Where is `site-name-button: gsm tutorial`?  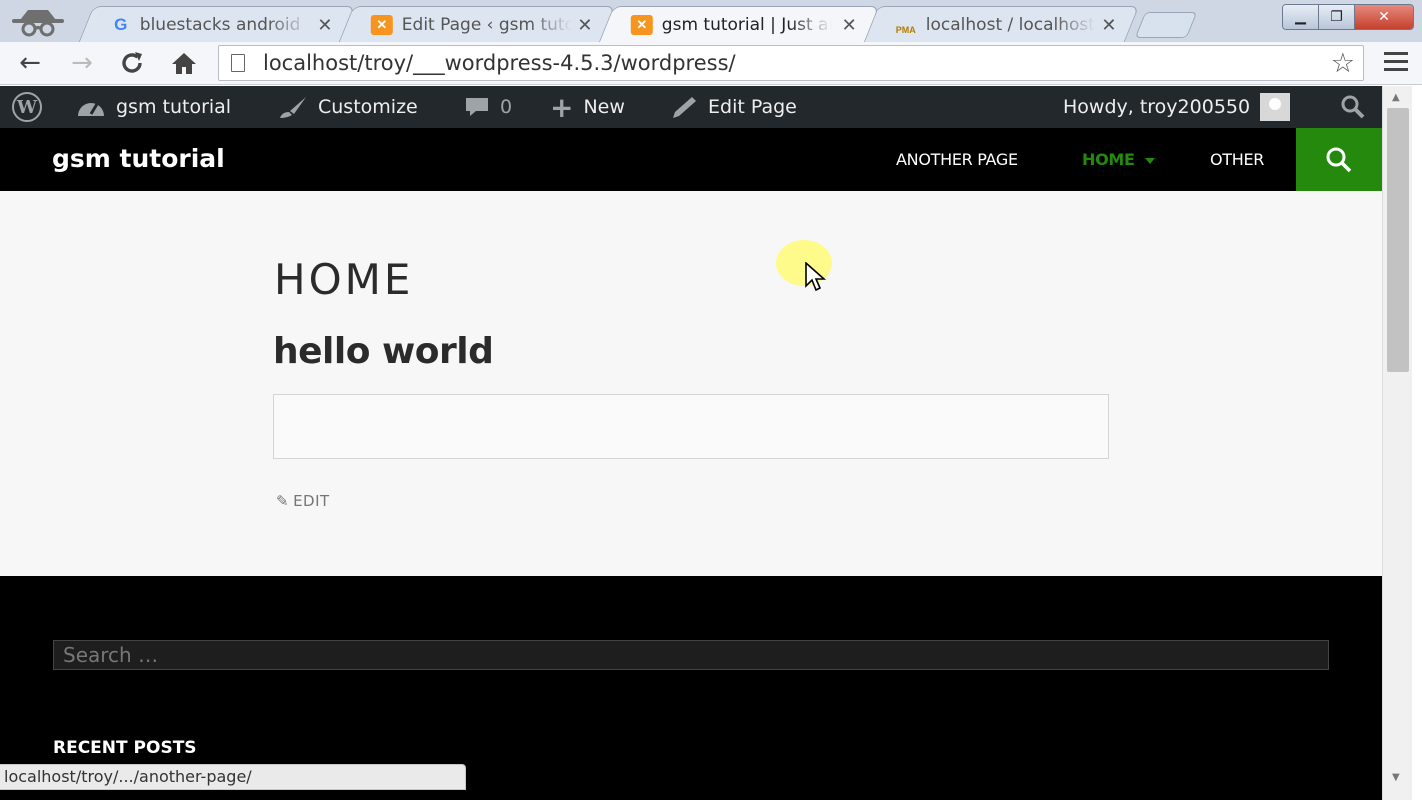
site-name-button: gsm tutorial is located at coordinates (153, 107).